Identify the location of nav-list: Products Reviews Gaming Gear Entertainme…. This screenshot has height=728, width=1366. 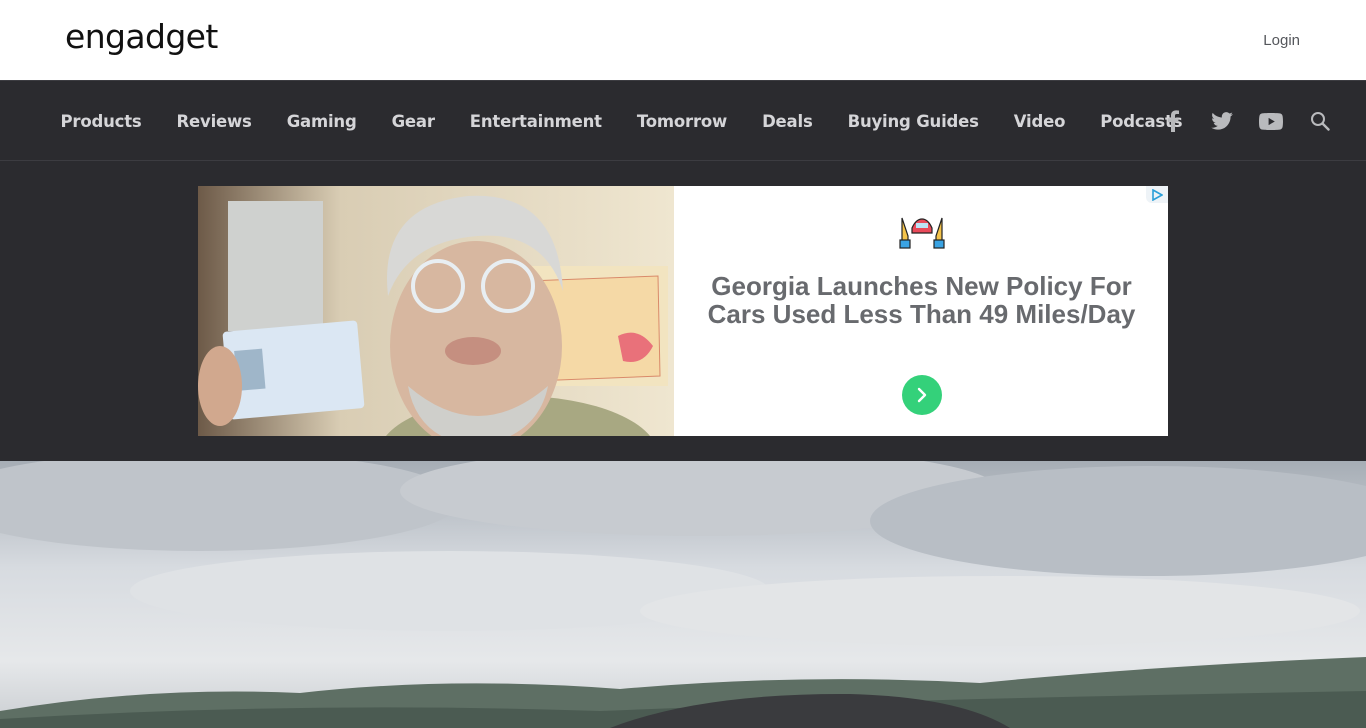
(621, 121).